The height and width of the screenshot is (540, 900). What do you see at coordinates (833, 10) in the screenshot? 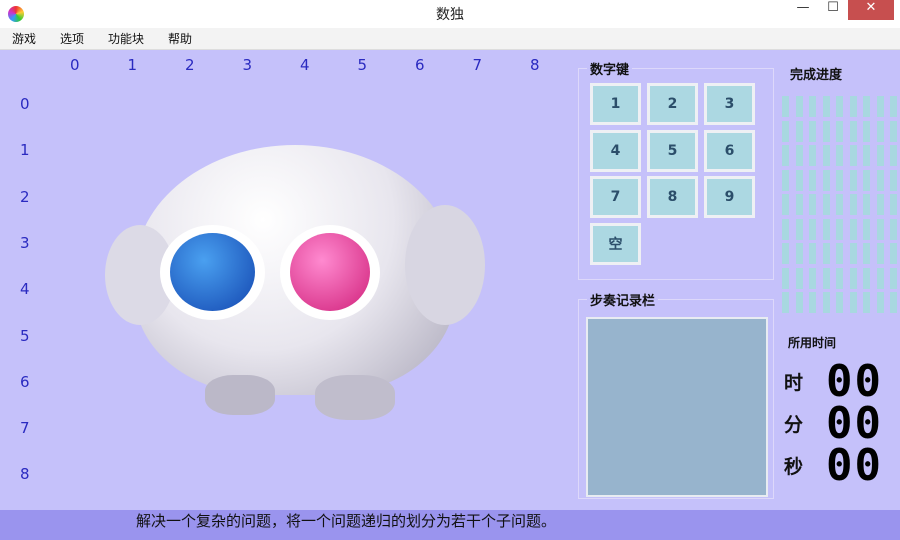
I see `maximize-button: ☐` at bounding box center [833, 10].